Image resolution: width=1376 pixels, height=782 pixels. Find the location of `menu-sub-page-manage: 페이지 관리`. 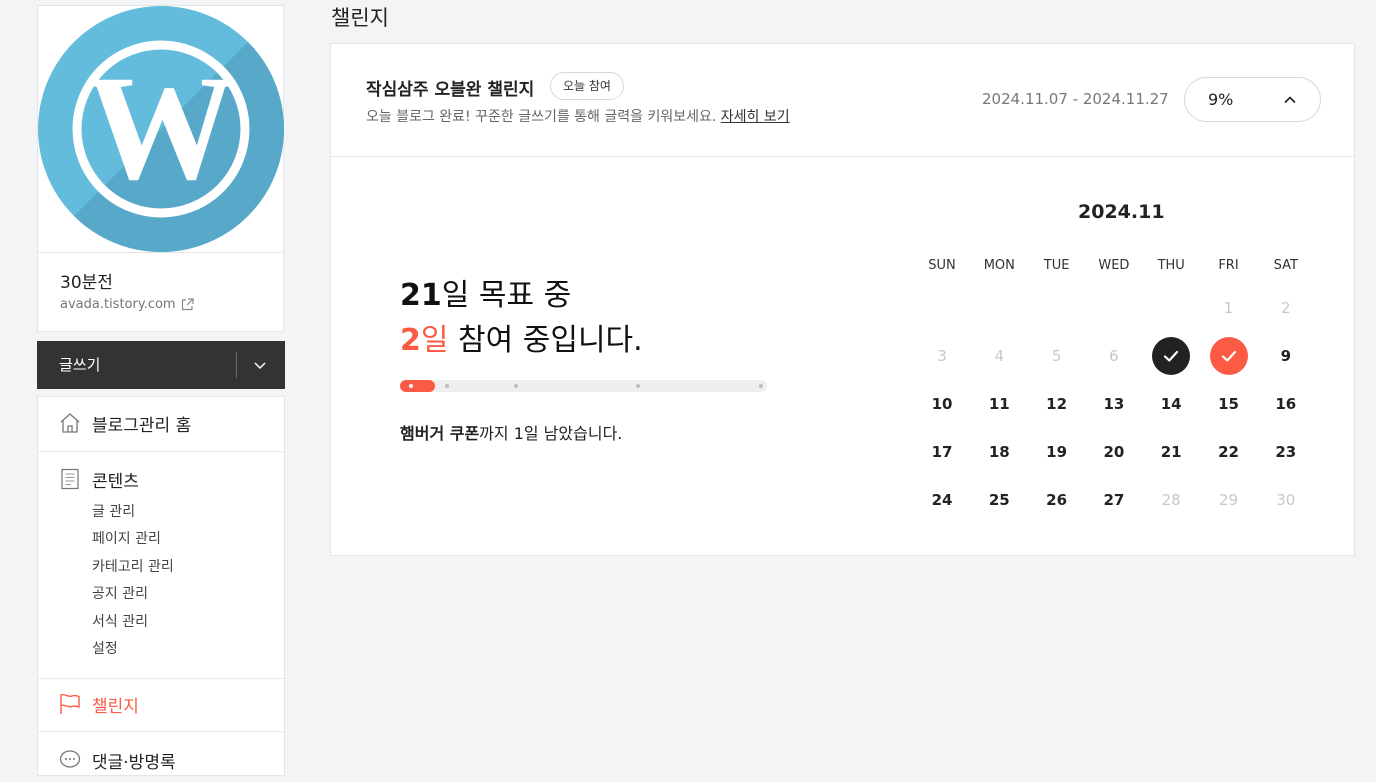

menu-sub-page-manage: 페이지 관리 is located at coordinates (126, 538).